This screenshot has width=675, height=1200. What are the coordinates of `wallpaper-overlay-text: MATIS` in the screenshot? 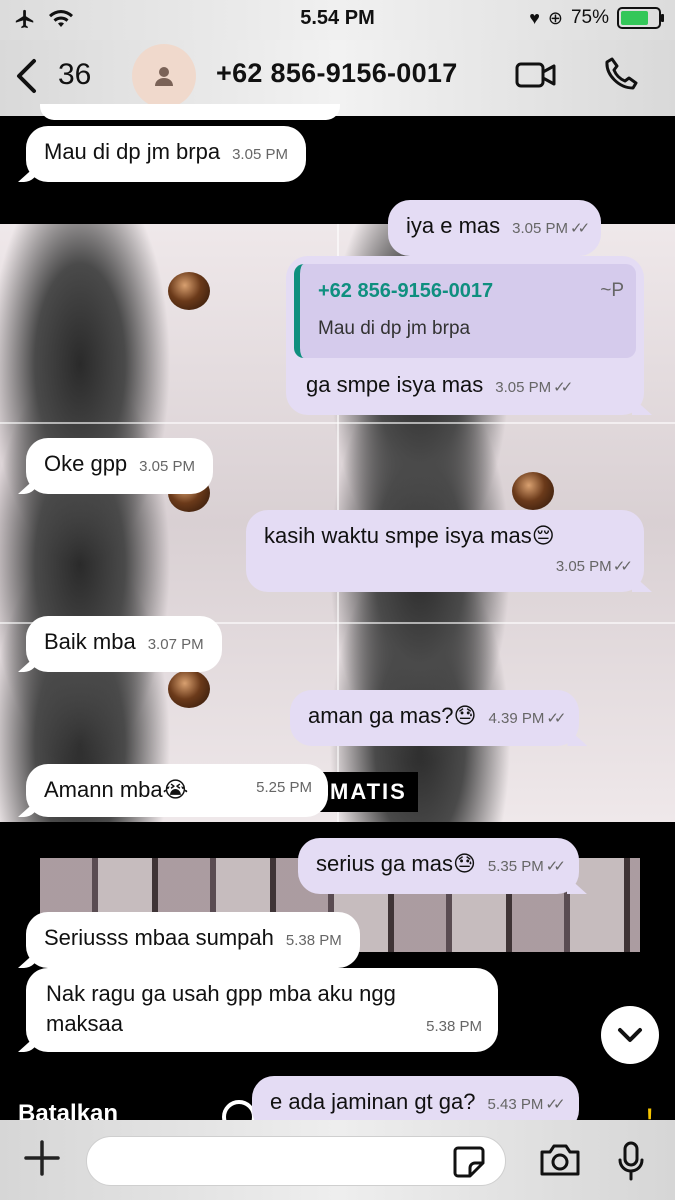 It's located at (368, 792).